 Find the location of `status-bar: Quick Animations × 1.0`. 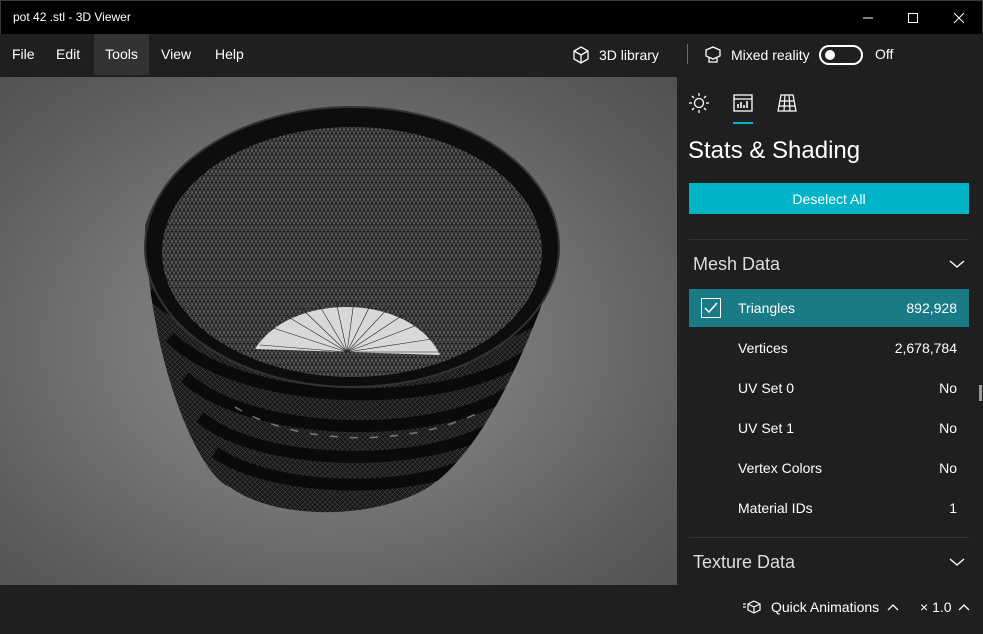

status-bar: Quick Animations × 1.0 is located at coordinates (491, 609).